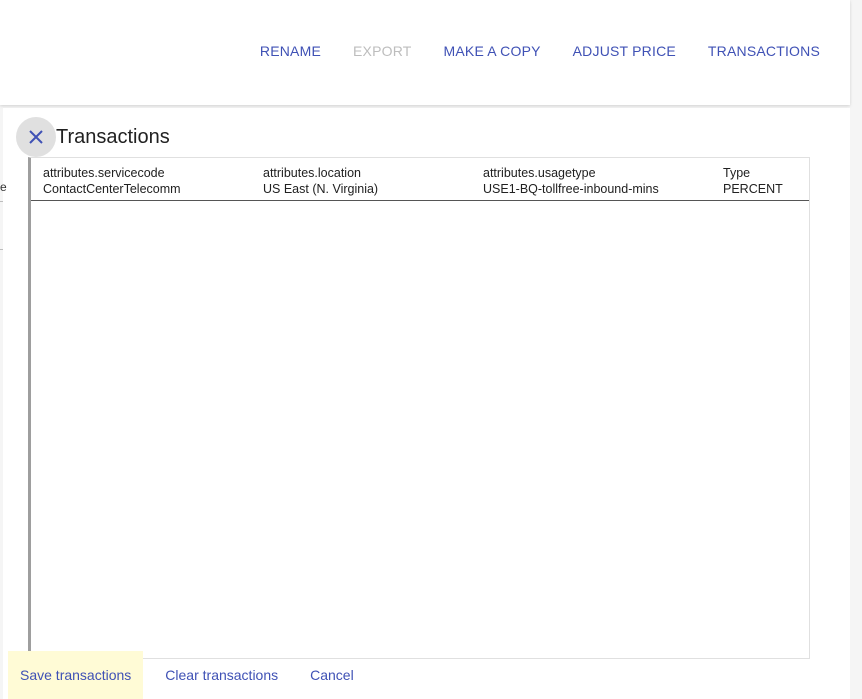 The height and width of the screenshot is (699, 862). What do you see at coordinates (539, 173) in the screenshot?
I see `column-header: attributes.usagetype` at bounding box center [539, 173].